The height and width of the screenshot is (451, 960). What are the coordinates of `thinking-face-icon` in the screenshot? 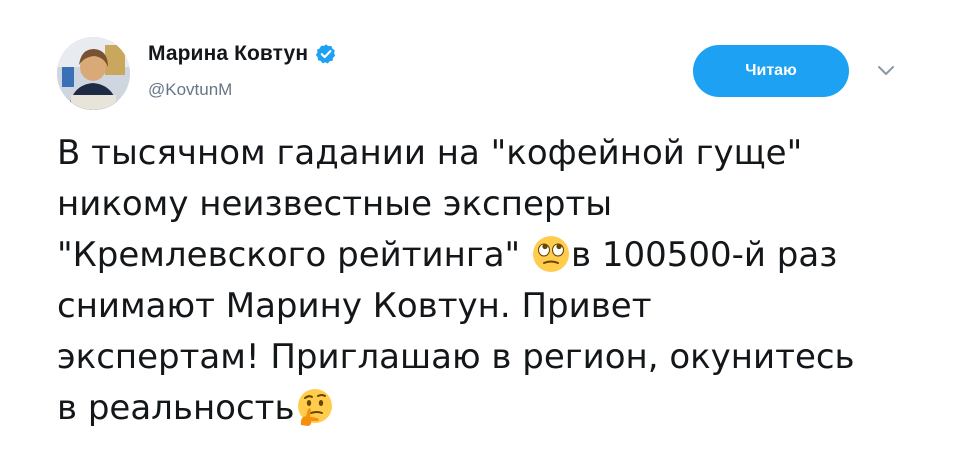 It's located at (315, 407).